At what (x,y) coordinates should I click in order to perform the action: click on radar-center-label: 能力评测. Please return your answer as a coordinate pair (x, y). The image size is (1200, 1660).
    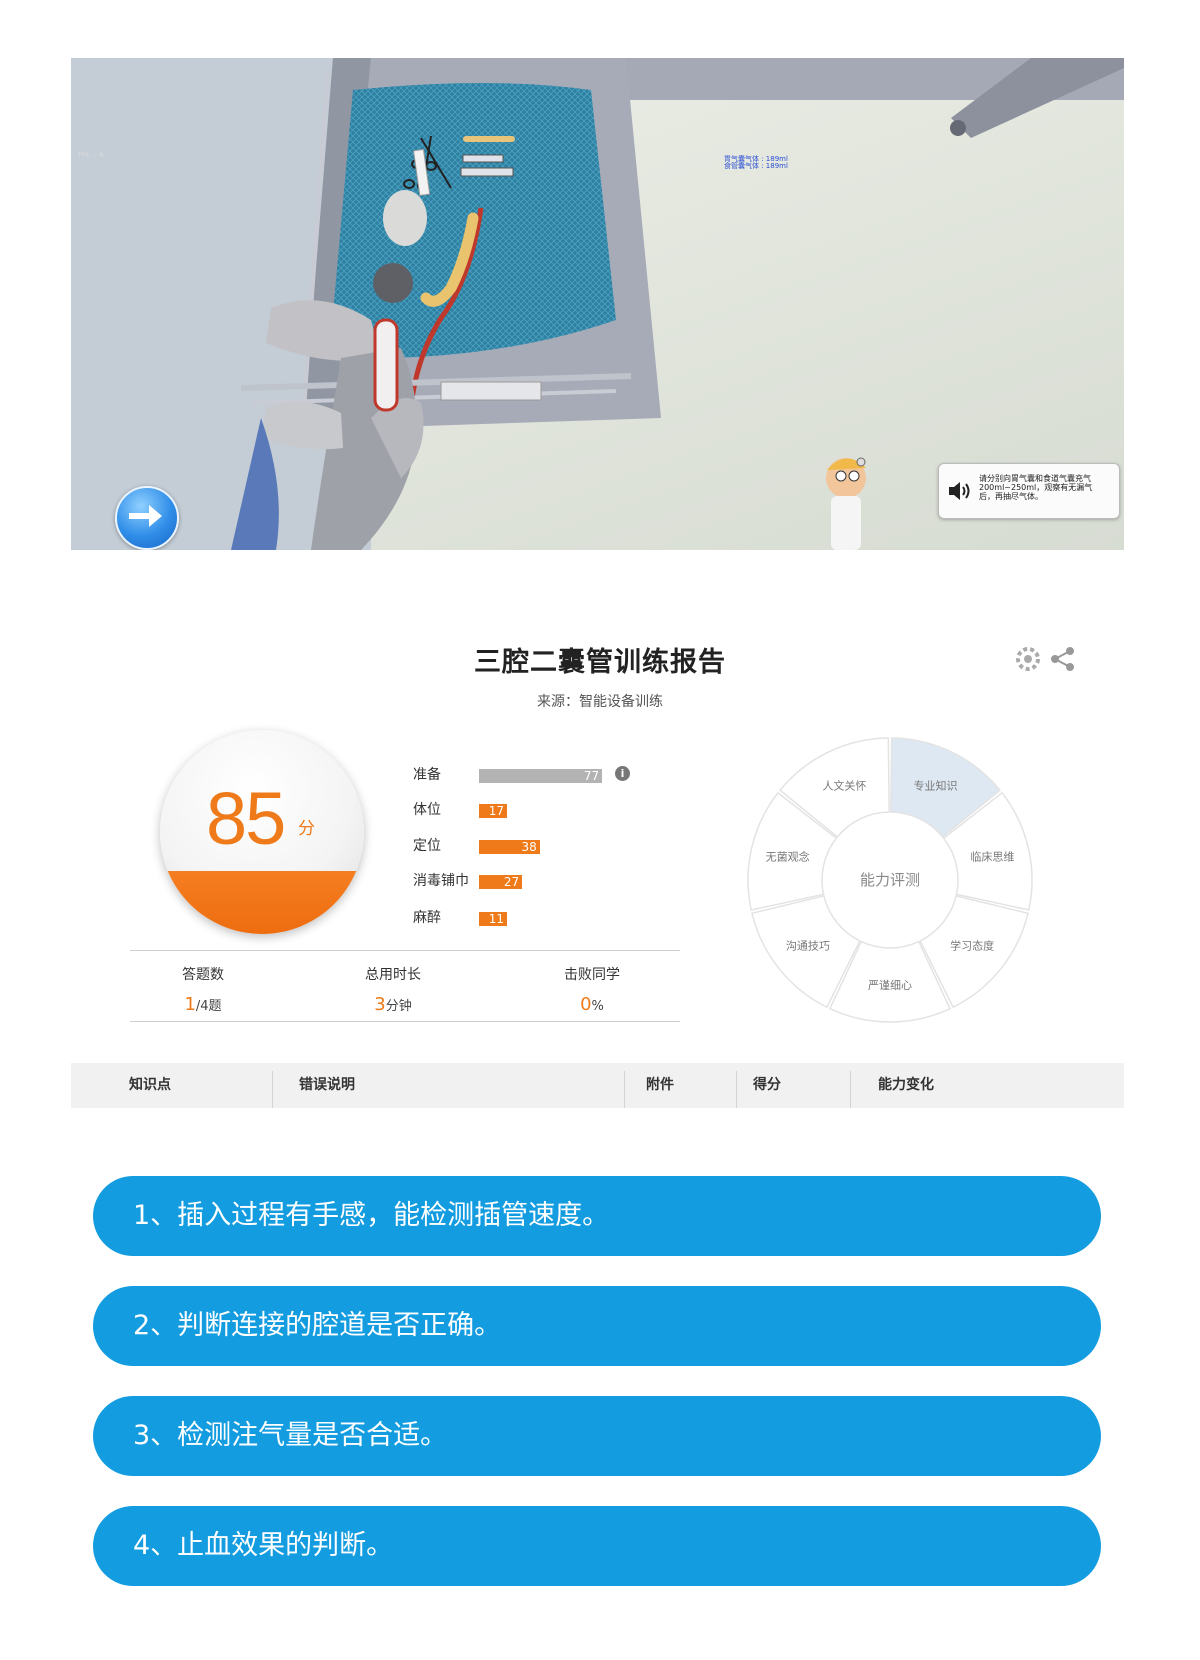
    Looking at the image, I should click on (890, 880).